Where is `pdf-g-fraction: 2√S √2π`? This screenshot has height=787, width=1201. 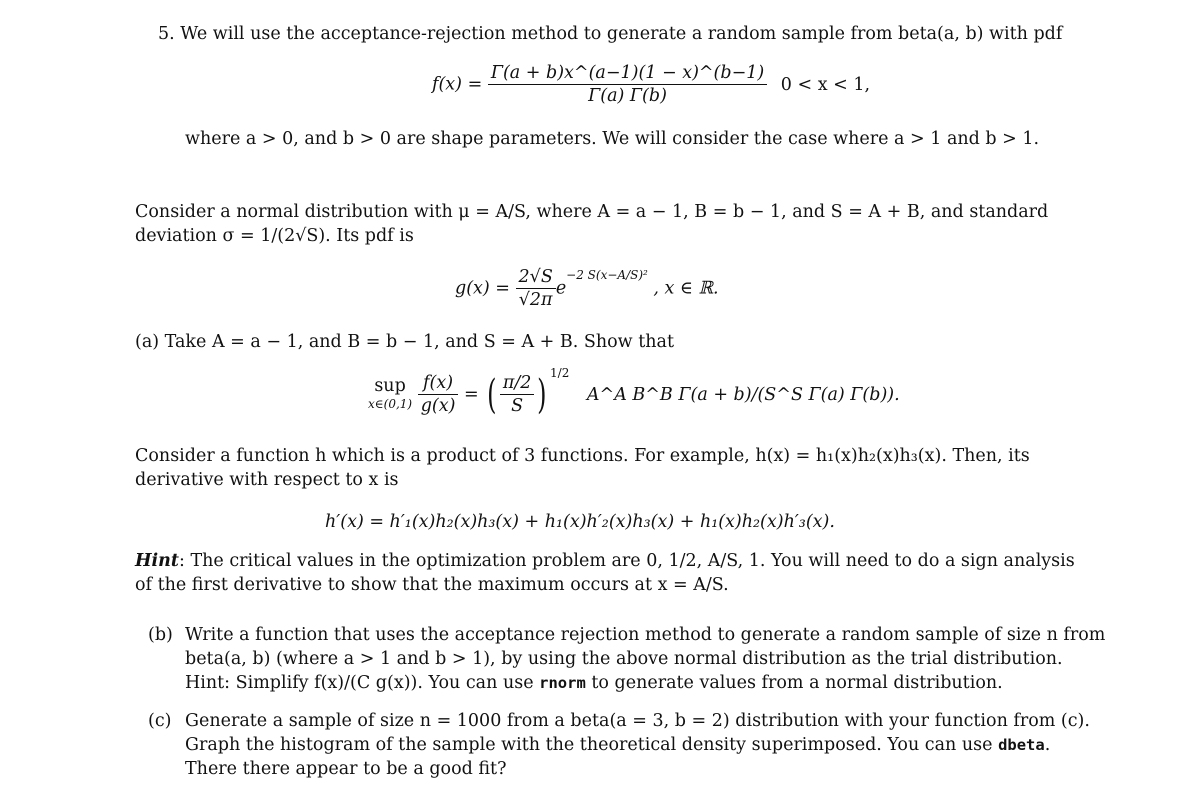
pdf-g-fraction: 2√S √2π is located at coordinates (535, 288).